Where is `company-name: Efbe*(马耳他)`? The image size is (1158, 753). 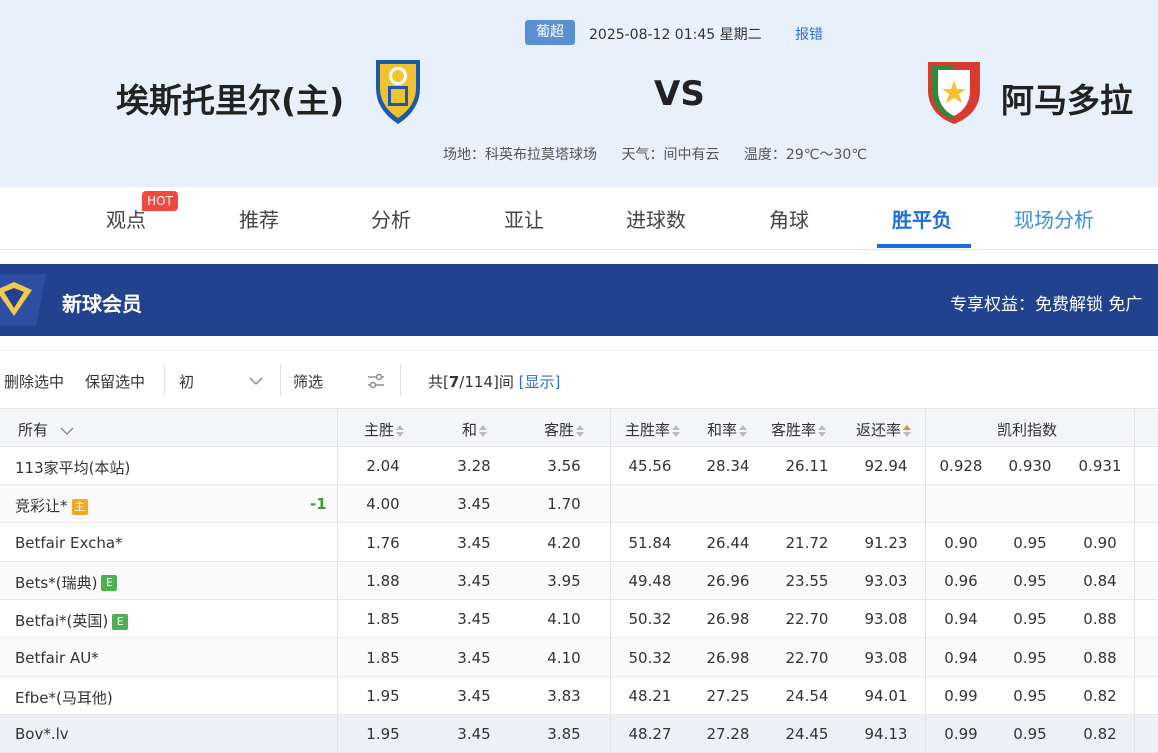
company-name: Efbe*(马耳他) is located at coordinates (64, 697).